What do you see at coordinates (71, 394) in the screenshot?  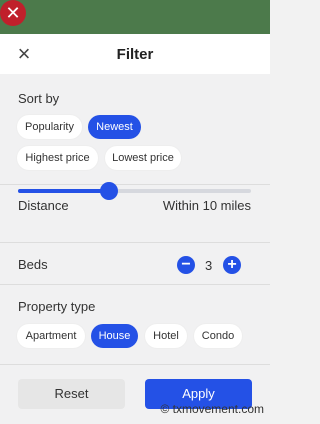 I see `reset-button: Reset` at bounding box center [71, 394].